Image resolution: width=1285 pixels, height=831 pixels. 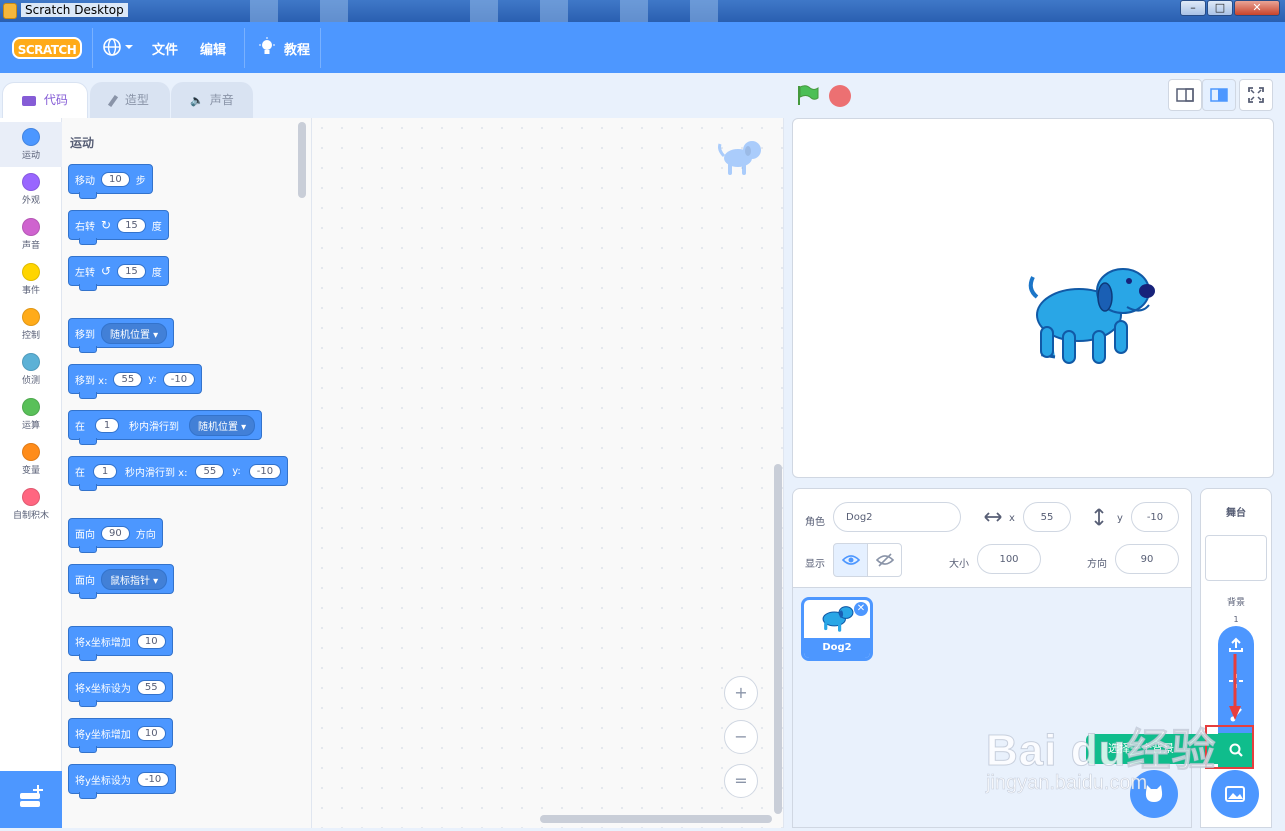 What do you see at coordinates (741, 693) in the screenshot?
I see `zoom-in-button: +` at bounding box center [741, 693].